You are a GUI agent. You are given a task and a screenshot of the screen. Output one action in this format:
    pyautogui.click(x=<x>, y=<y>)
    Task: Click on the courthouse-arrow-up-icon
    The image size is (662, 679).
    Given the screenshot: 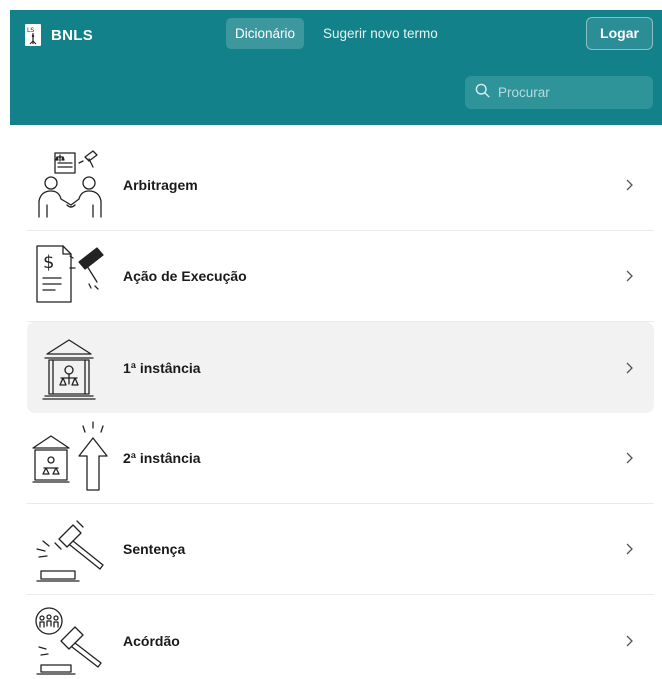 What is the action you would take?
    pyautogui.click(x=70, y=456)
    